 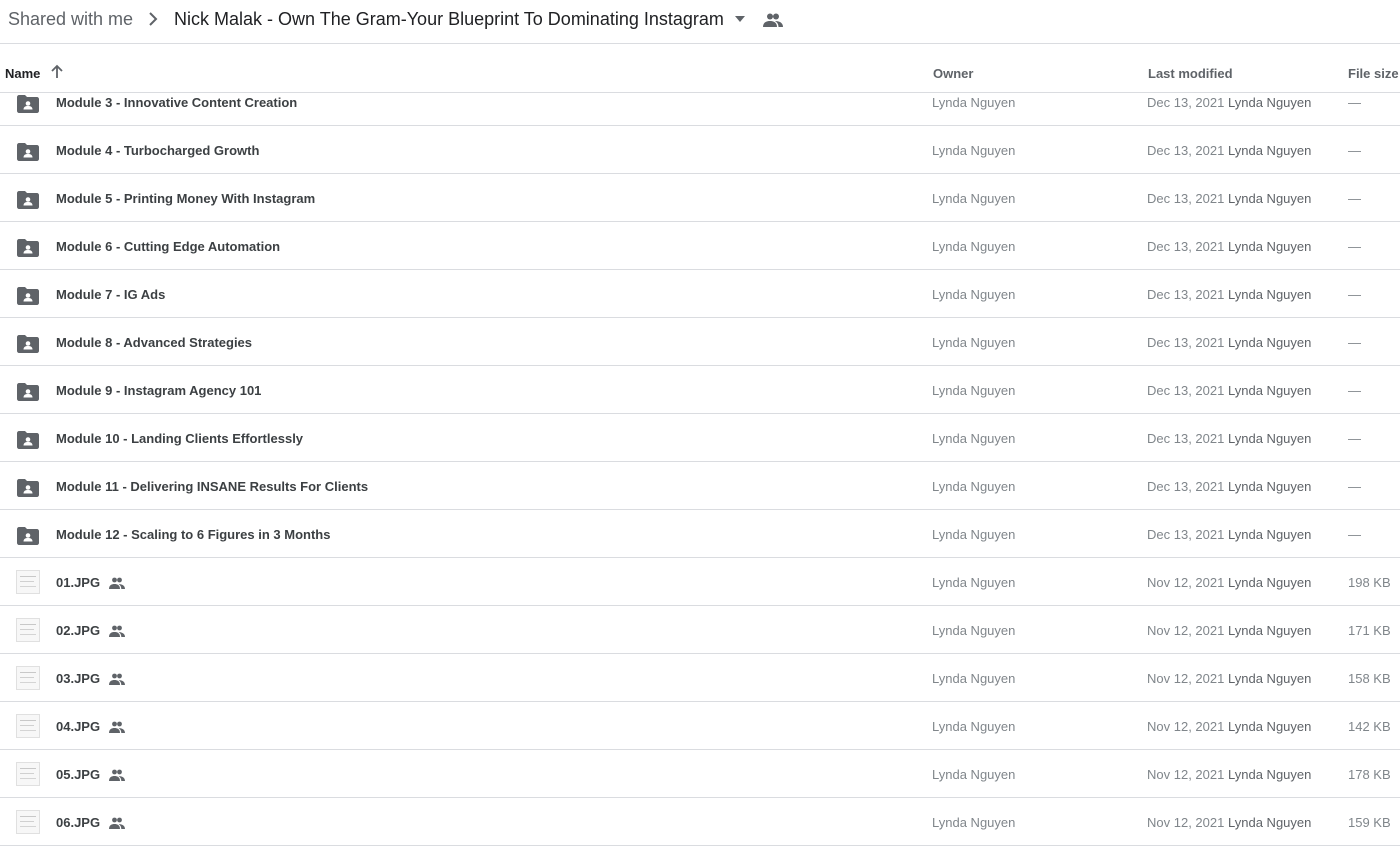 What do you see at coordinates (179, 438) in the screenshot?
I see `item-name: Module 10 - Landing Clients Effortlessly` at bounding box center [179, 438].